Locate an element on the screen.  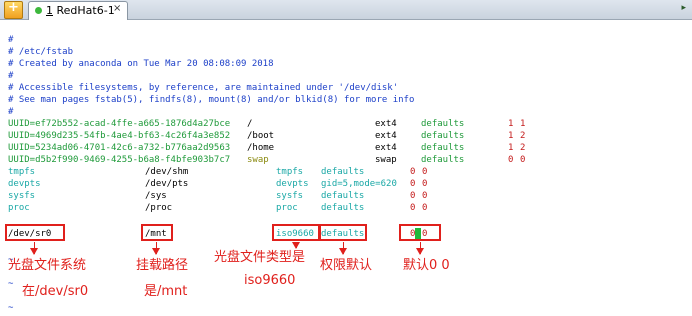
options-arrow-icon is located at coordinates (343, 248).